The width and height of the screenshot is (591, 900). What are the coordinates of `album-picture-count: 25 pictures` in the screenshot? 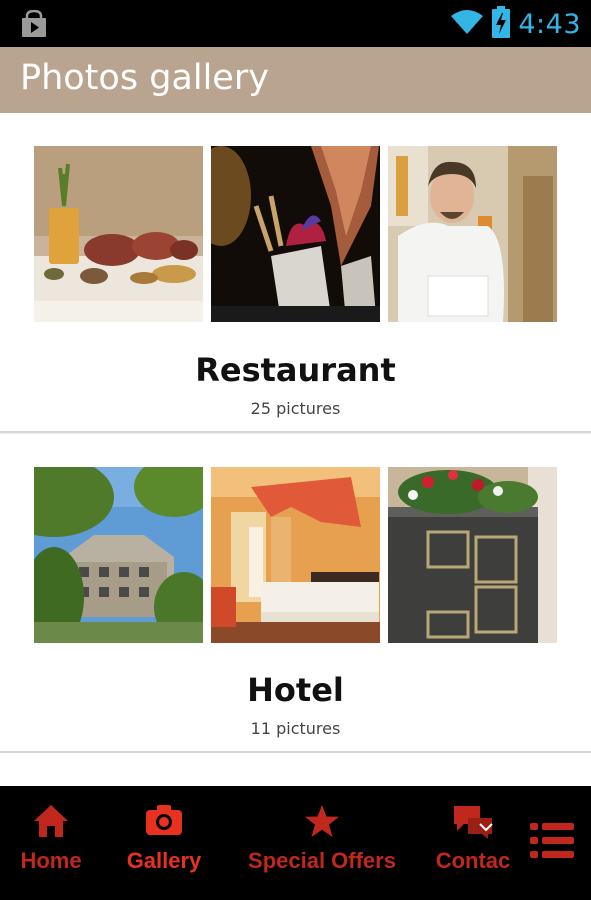 It's located at (295, 408).